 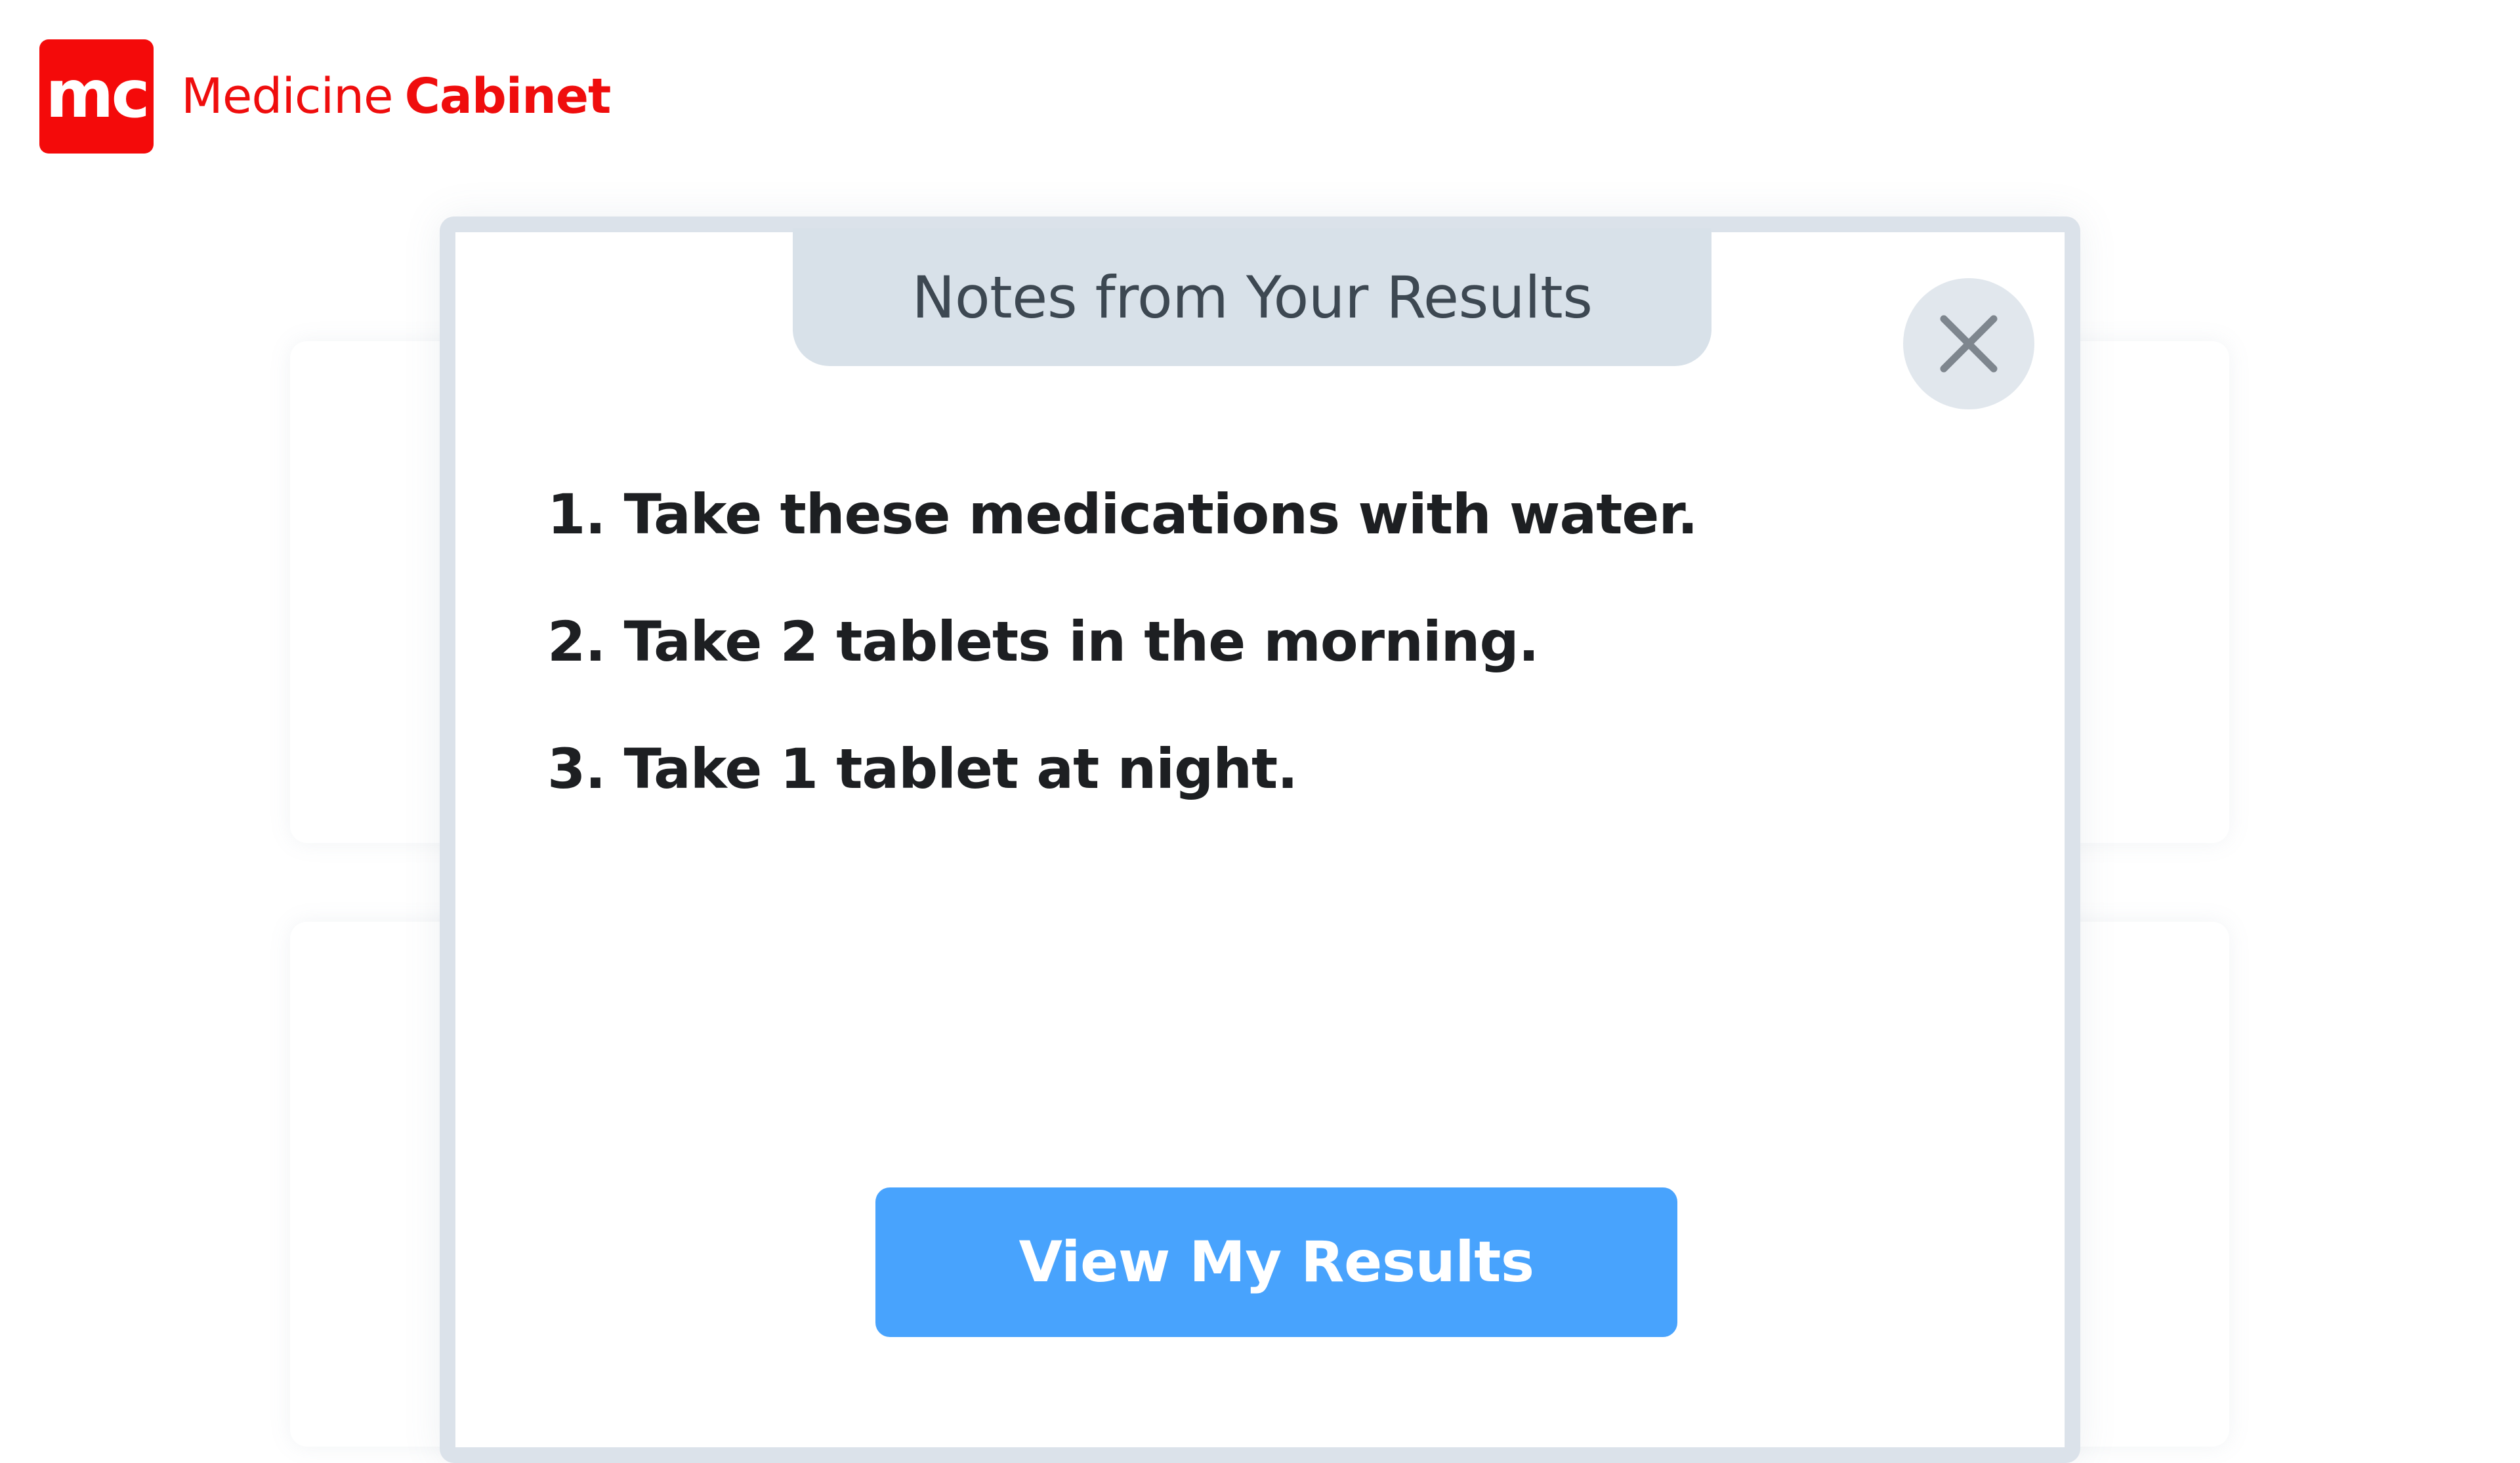 What do you see at coordinates (396, 97) in the screenshot?
I see `brand-name: Medicine Cabinet` at bounding box center [396, 97].